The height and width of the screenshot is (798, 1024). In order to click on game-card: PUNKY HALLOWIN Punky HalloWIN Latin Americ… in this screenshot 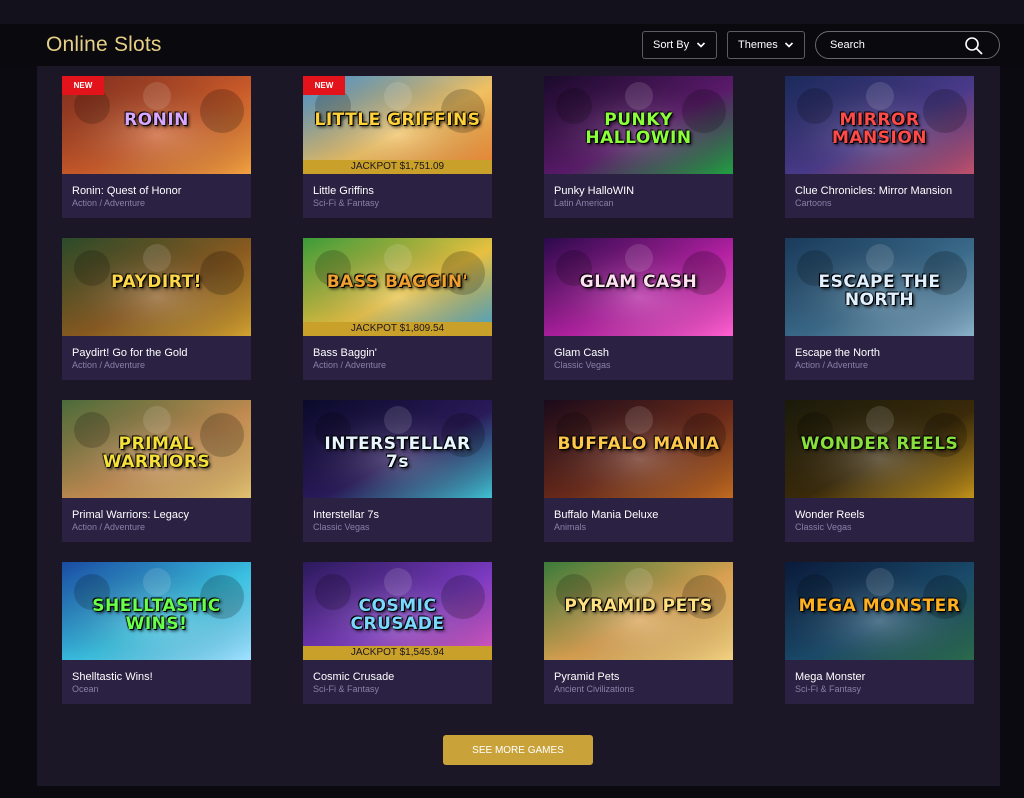, I will do `click(638, 147)`.